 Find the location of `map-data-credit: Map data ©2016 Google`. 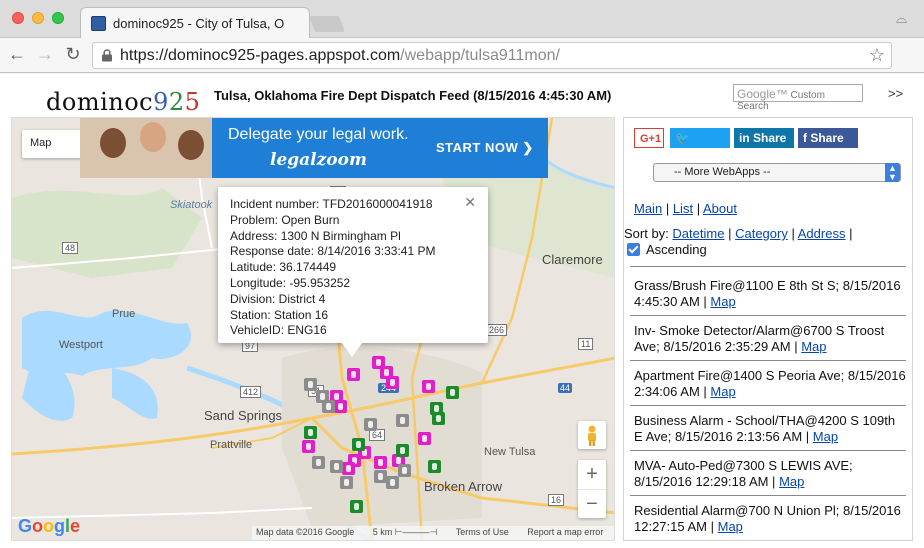

map-data-credit: Map data ©2016 Google is located at coordinates (305, 532).